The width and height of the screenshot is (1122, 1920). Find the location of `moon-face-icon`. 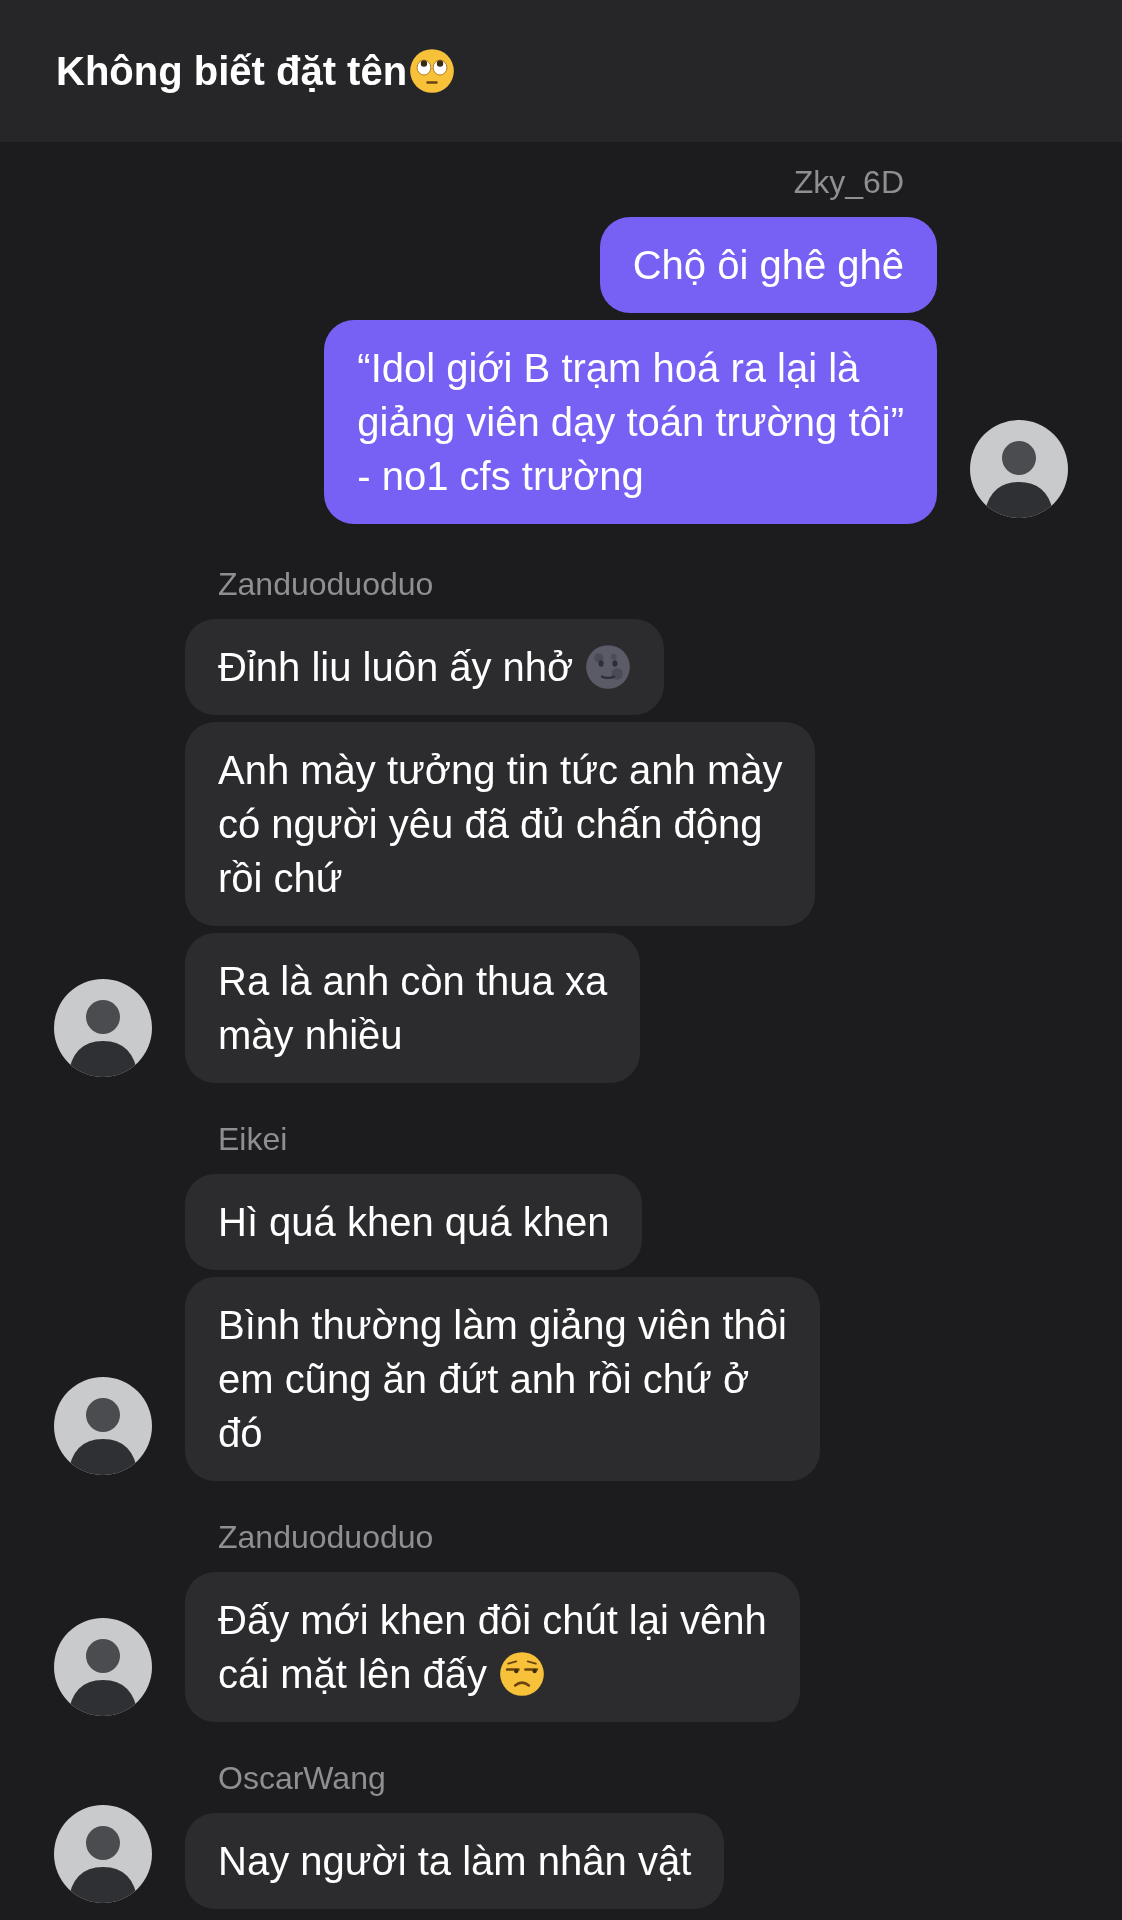

moon-face-icon is located at coordinates (608, 666).